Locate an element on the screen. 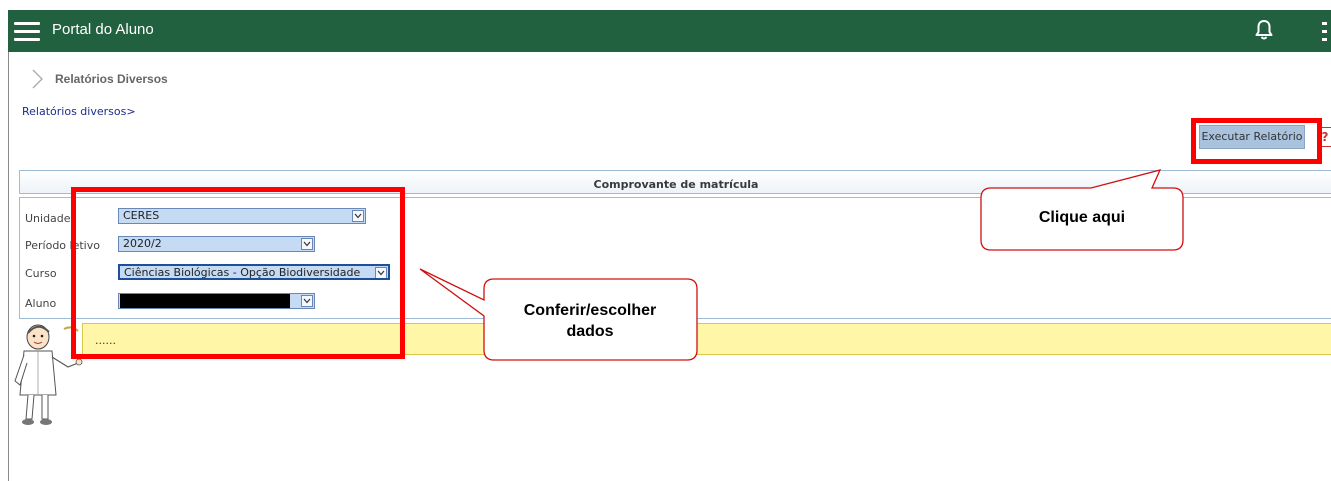 The width and height of the screenshot is (1331, 481). callout-fields-text: Conferir/escolher dados is located at coordinates (590, 321).